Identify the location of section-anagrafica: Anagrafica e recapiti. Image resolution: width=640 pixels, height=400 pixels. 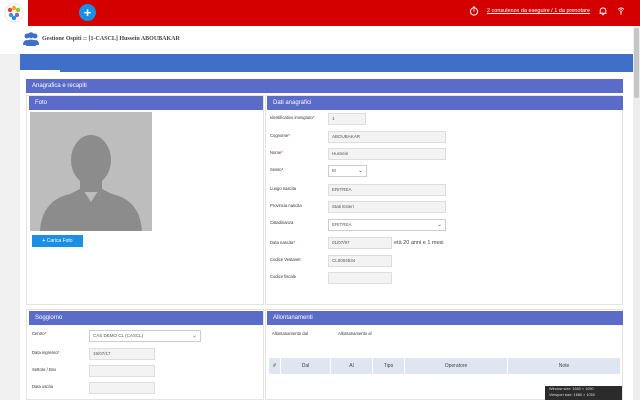
(324, 86).